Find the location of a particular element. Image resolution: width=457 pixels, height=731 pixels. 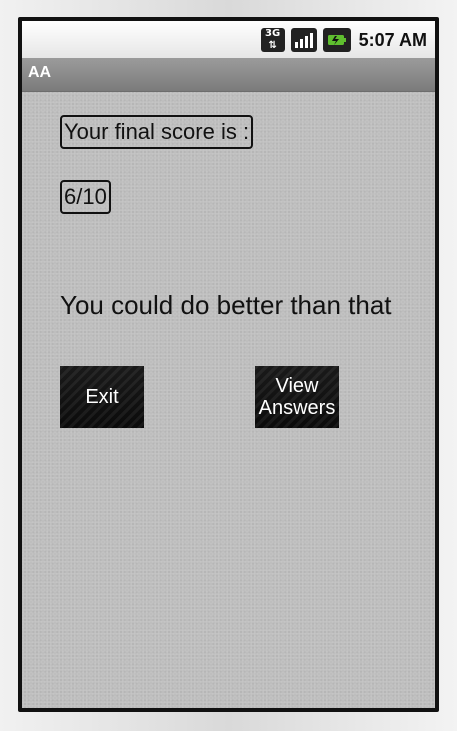

network-arrows-icon: ⇅ is located at coordinates (272, 45).